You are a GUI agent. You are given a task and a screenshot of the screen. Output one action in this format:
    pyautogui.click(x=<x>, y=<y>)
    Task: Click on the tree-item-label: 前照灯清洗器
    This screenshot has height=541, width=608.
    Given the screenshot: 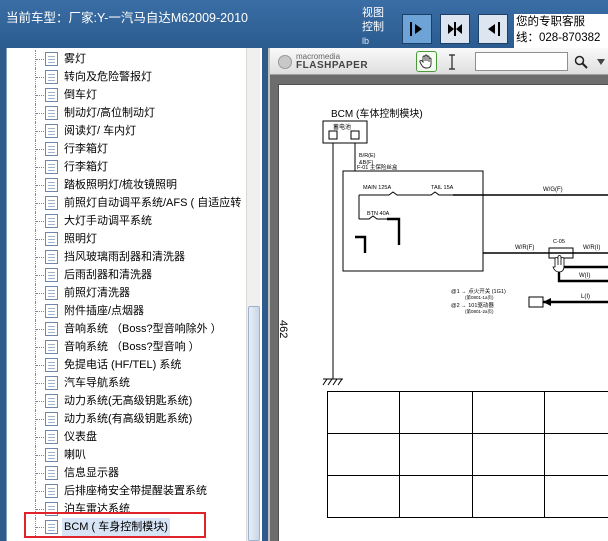 What is the action you would take?
    pyautogui.click(x=97, y=293)
    